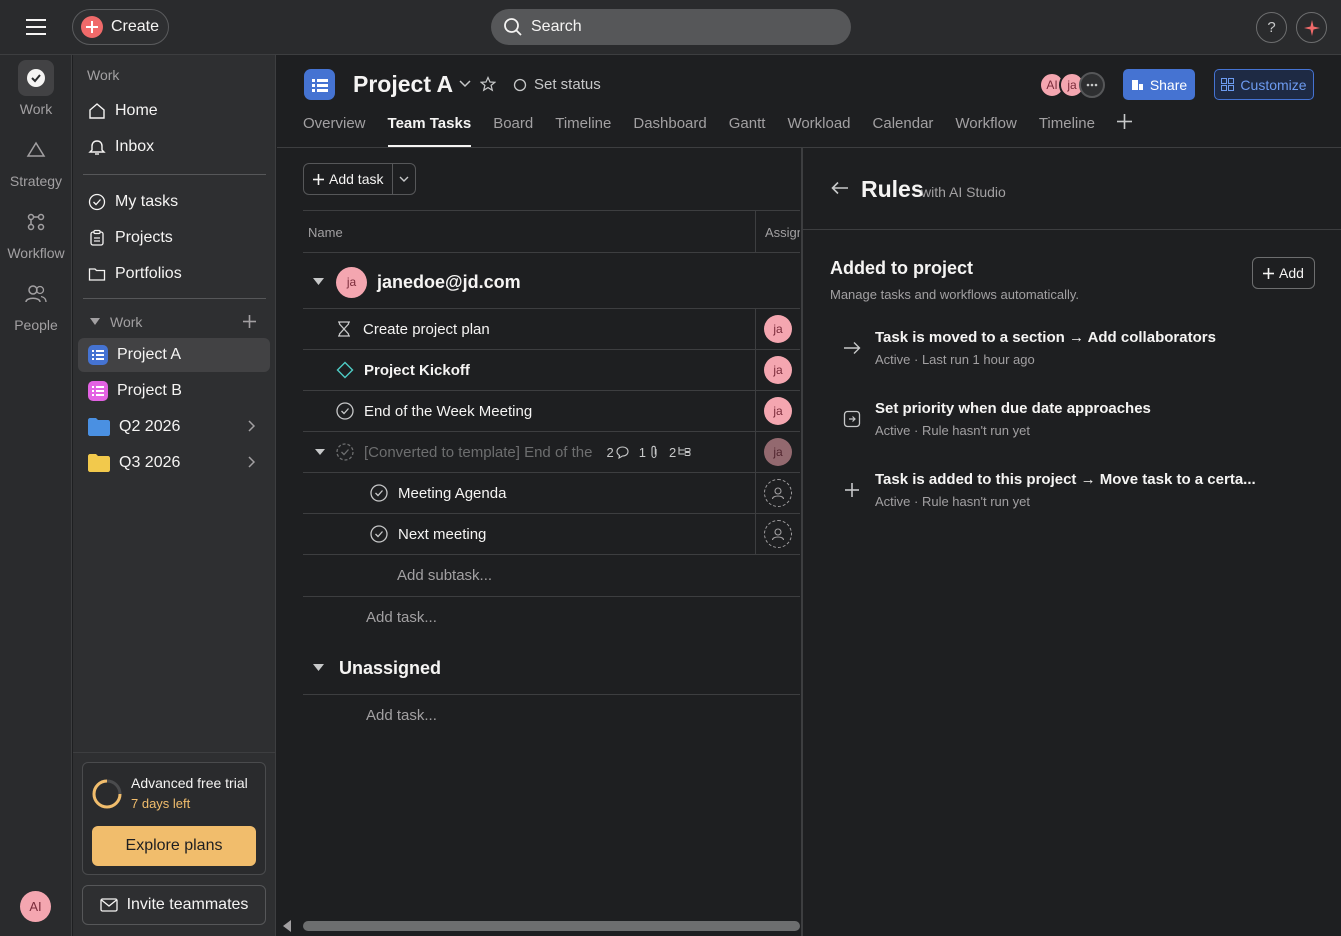 The image size is (1341, 936). What do you see at coordinates (852, 490) in the screenshot?
I see `plus-icon` at bounding box center [852, 490].